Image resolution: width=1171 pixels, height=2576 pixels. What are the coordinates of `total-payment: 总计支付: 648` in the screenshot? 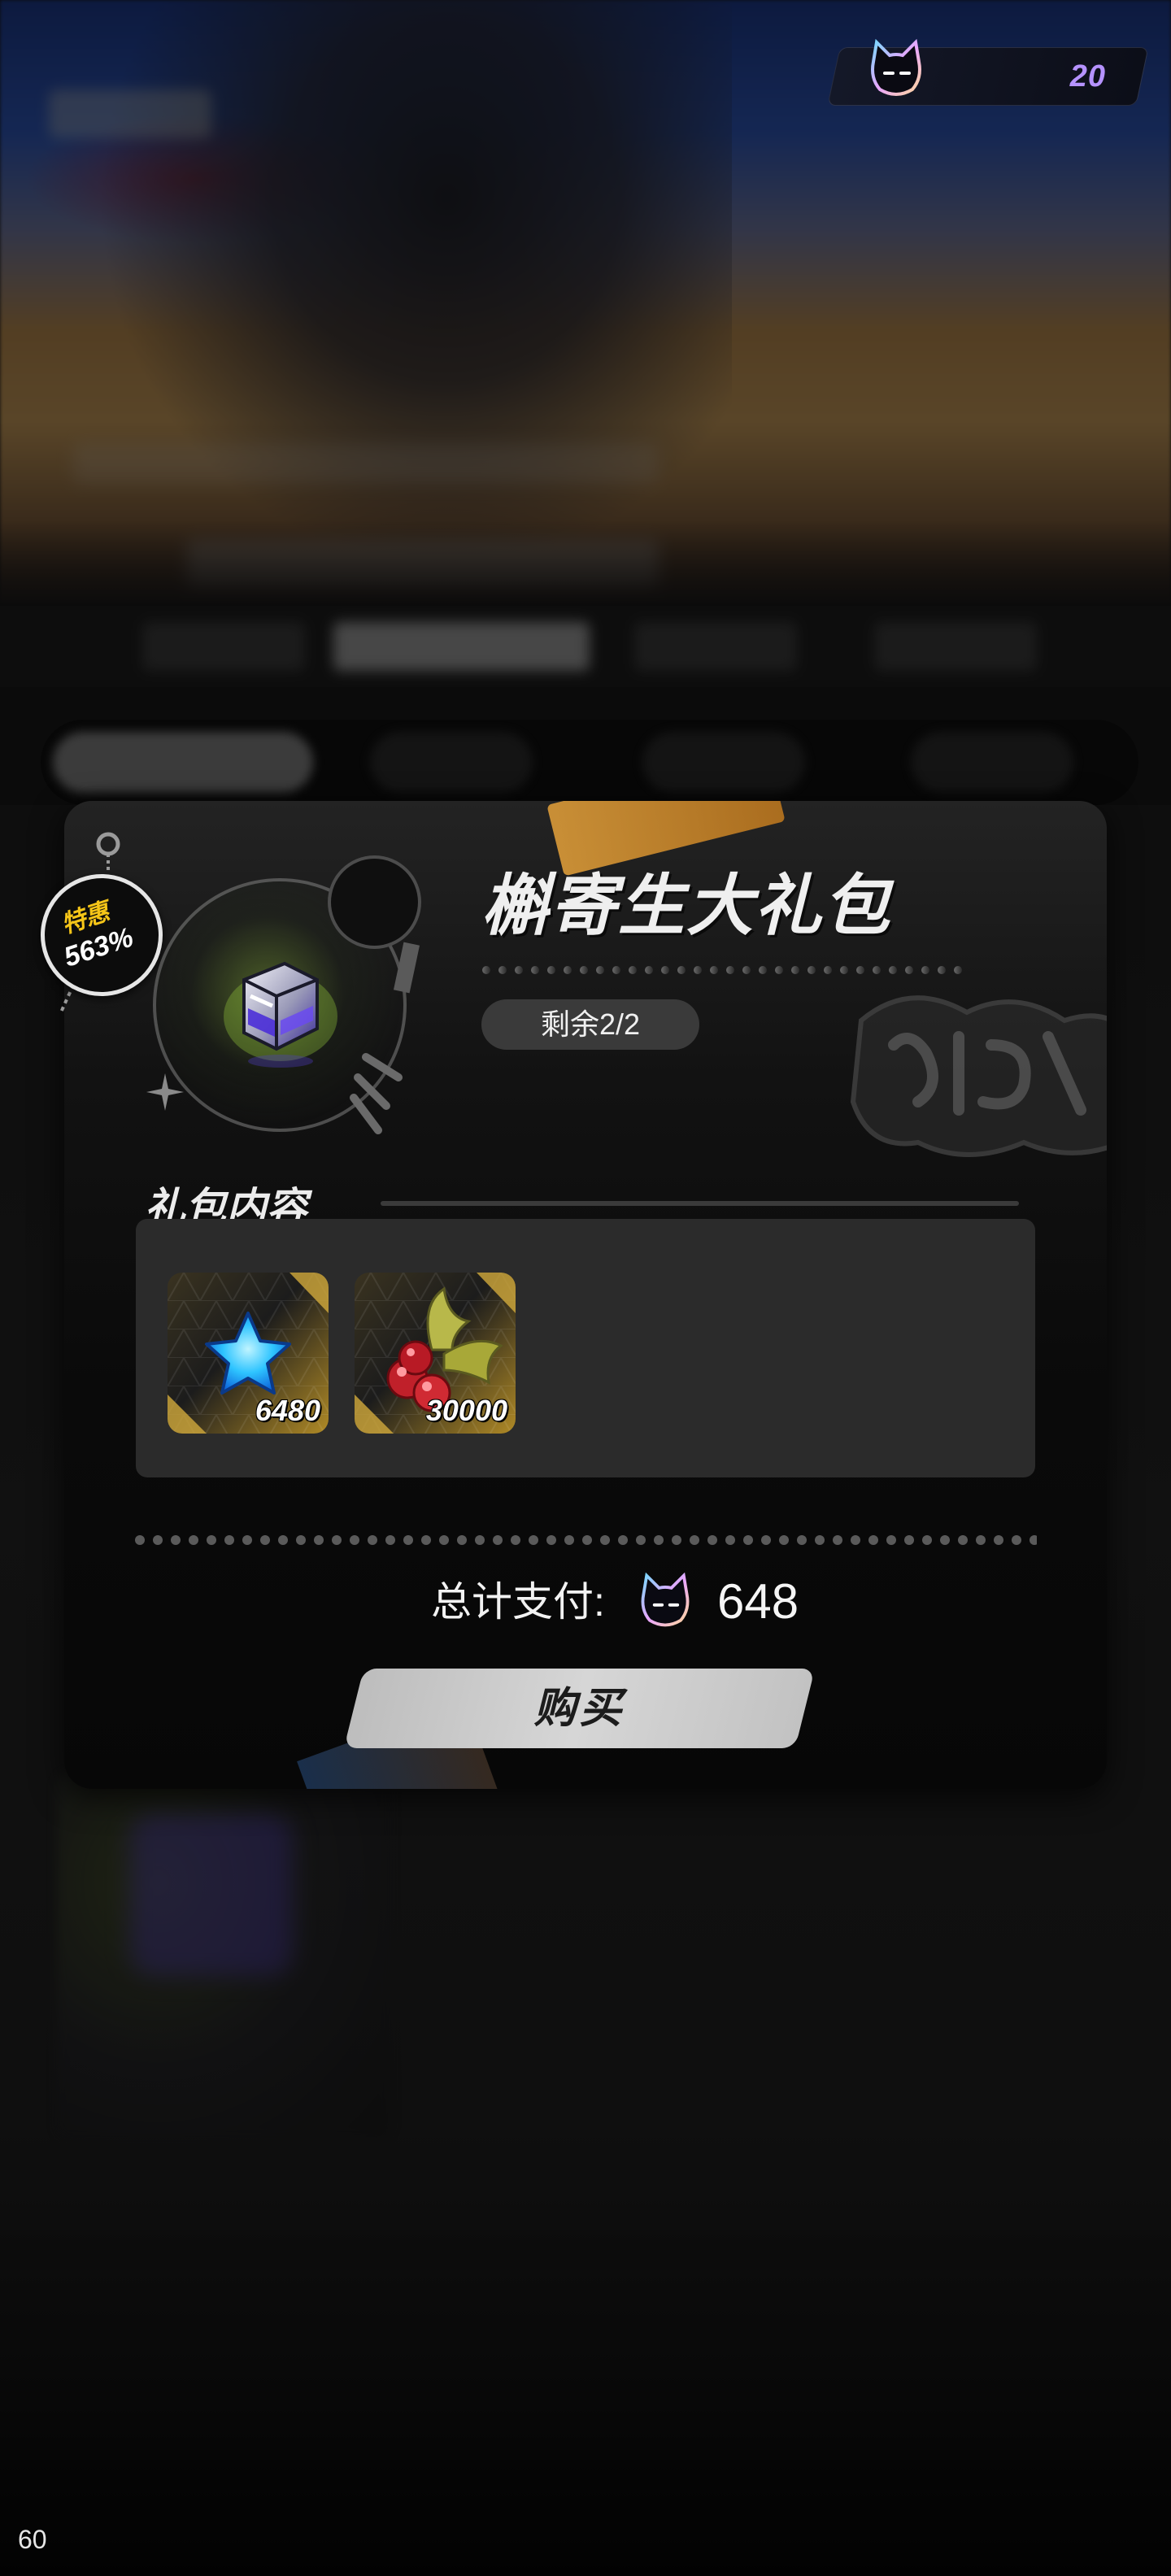 It's located at (634, 1602).